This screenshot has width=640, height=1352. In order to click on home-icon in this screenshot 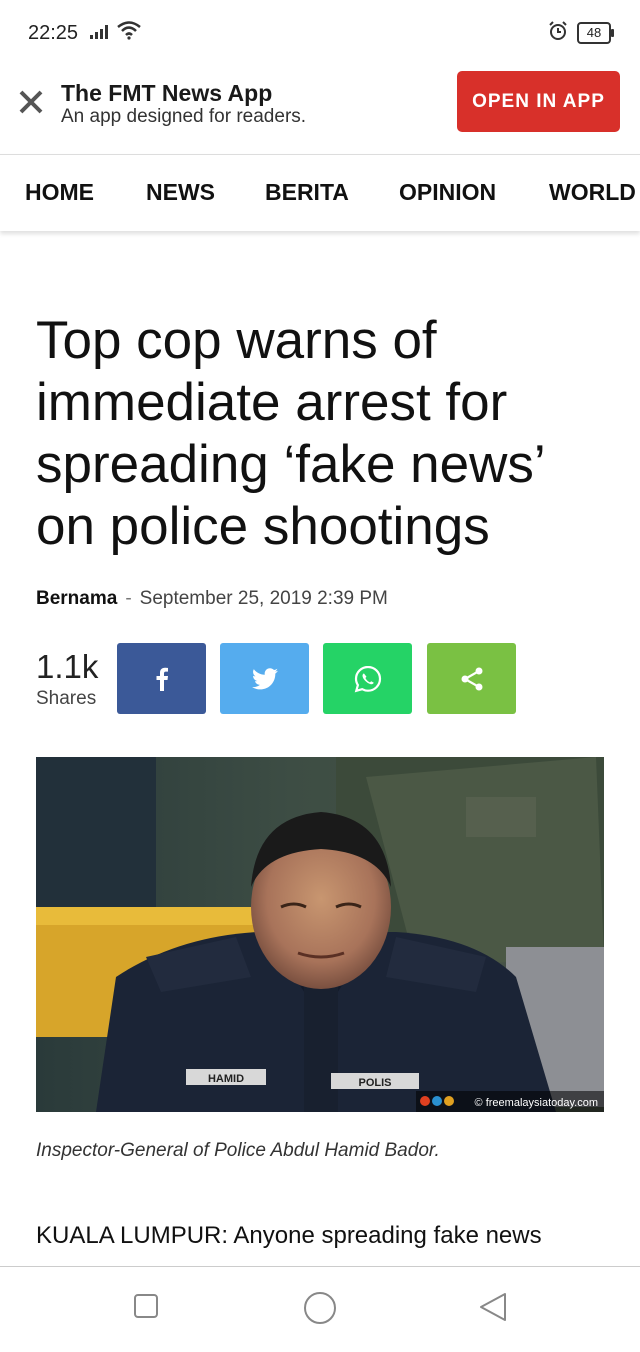, I will do `click(320, 1308)`.